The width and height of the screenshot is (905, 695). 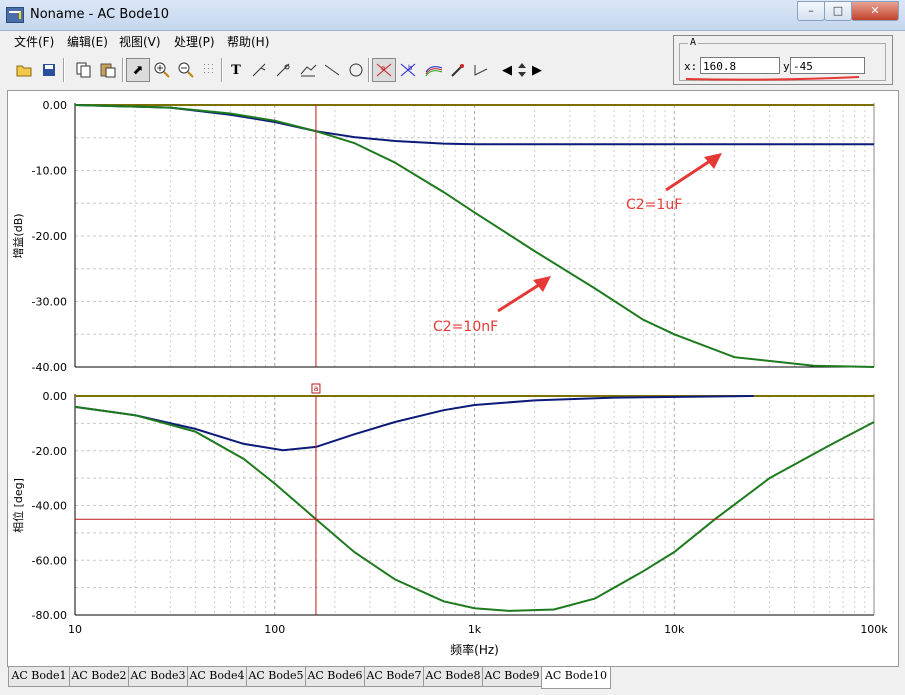 I want to click on tab-ac-bode-1: AC Bode1, so click(x=39, y=677).